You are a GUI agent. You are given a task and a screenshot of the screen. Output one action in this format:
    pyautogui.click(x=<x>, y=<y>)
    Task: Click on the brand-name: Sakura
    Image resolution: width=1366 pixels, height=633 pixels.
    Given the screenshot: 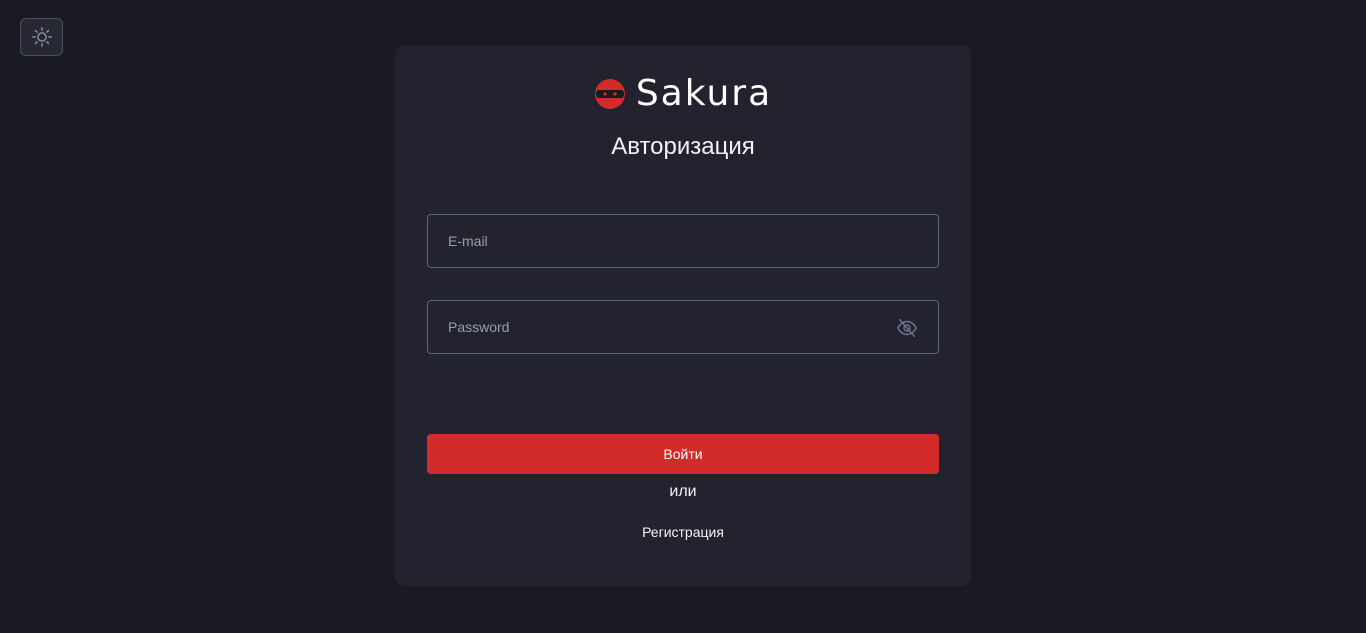 What is the action you would take?
    pyautogui.click(x=704, y=93)
    